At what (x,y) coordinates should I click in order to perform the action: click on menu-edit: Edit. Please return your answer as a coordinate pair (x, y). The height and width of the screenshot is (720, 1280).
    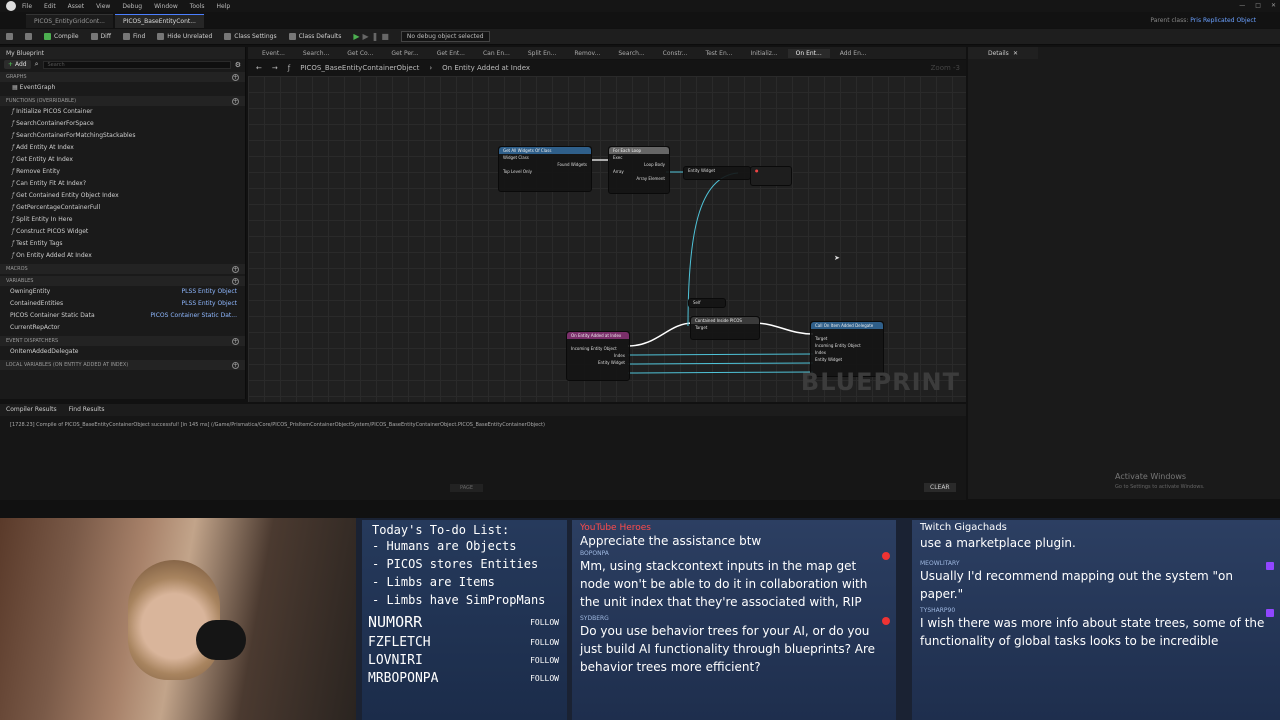
    Looking at the image, I should click on (50, 6).